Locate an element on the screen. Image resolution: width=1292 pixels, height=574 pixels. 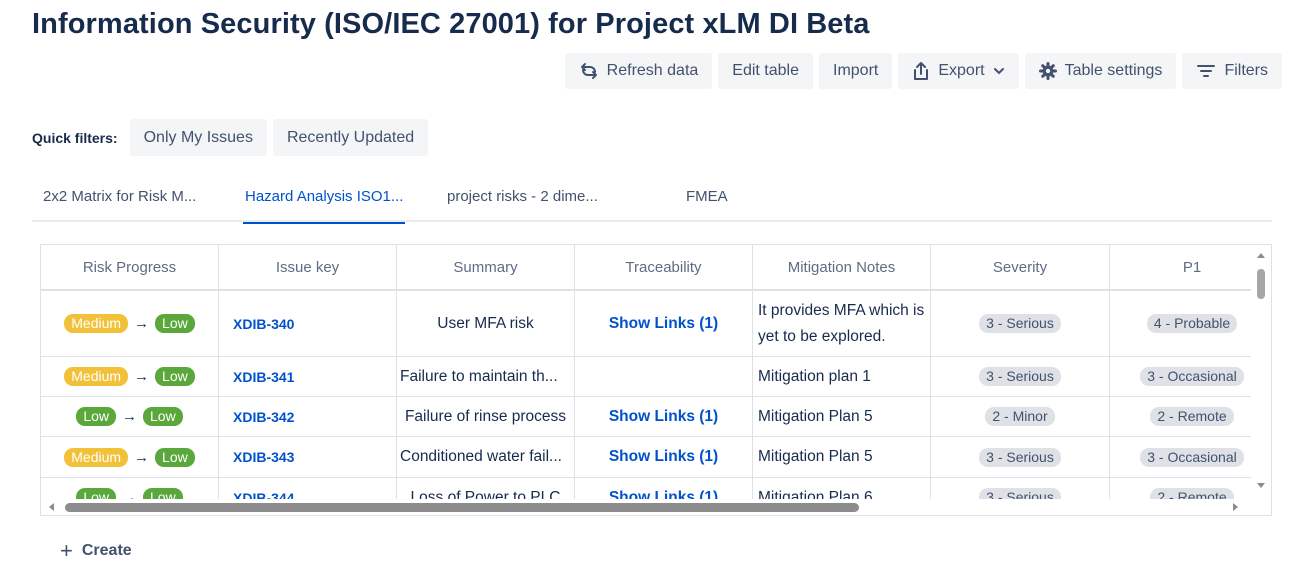
edit-table-label: Edit table is located at coordinates (765, 70).